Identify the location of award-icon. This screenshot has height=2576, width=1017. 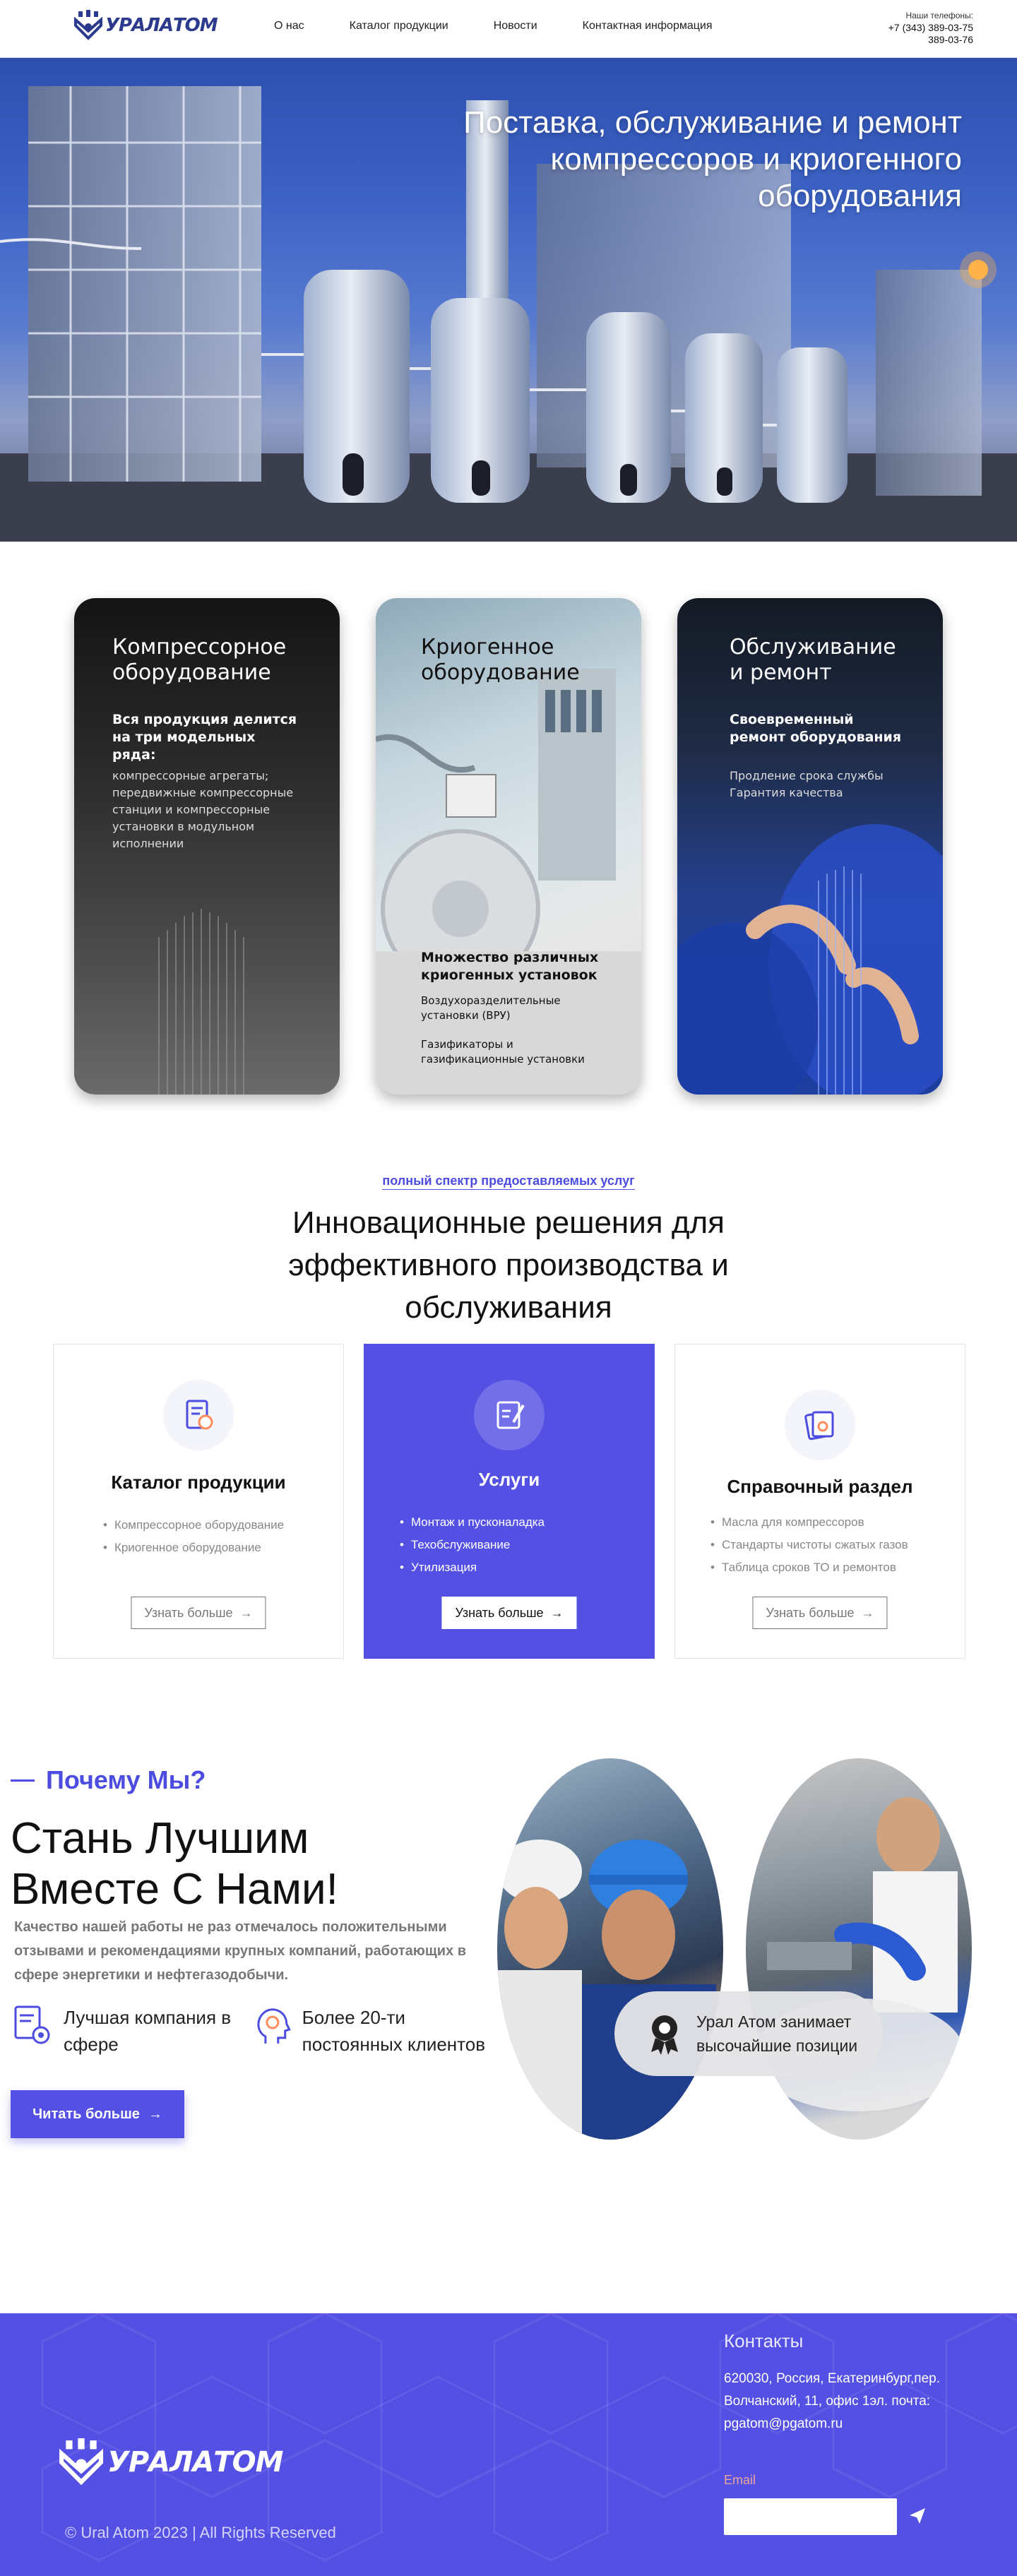
(664, 2035).